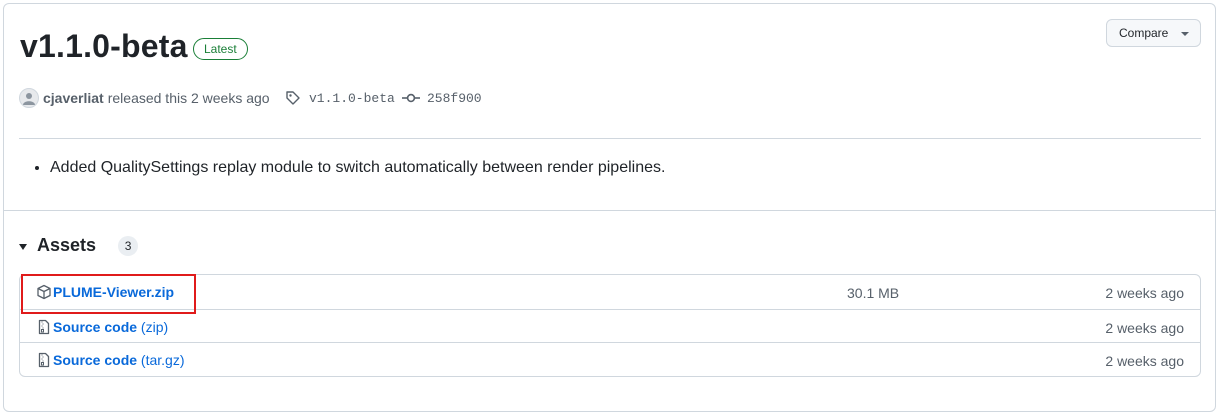  I want to click on tag-icon, so click(293, 98).